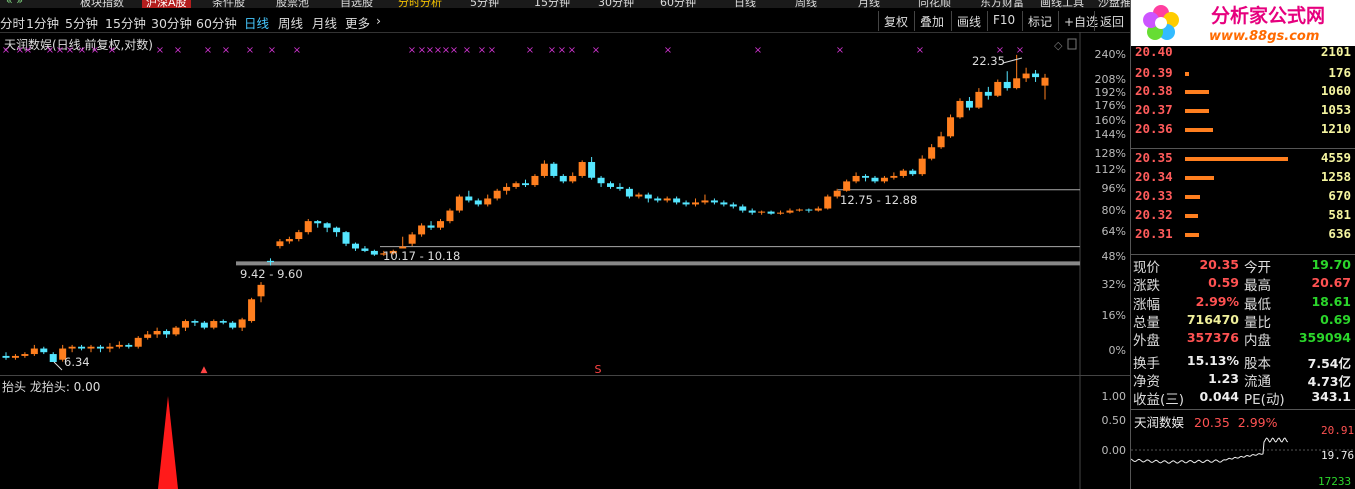 This screenshot has width=1355, height=489. What do you see at coordinates (1257, 381) in the screenshot?
I see `quote-label: 流通` at bounding box center [1257, 381].